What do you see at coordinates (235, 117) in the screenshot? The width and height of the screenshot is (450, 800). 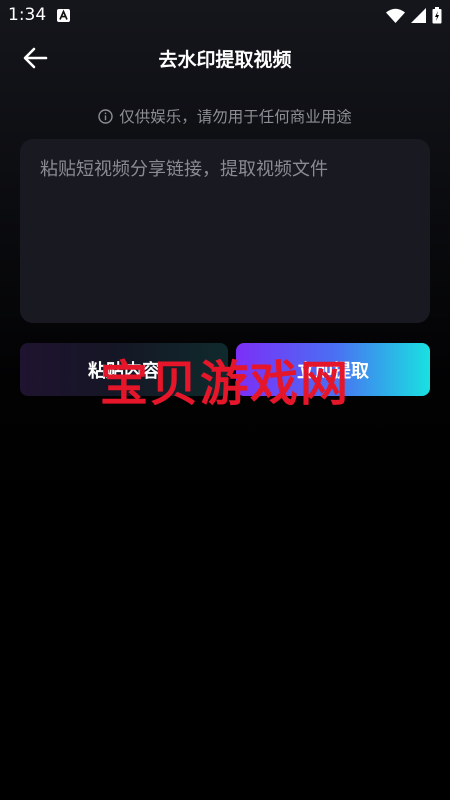 I see `disclaimer-text: 仅供娱乐，请勿用于任何商业用途` at bounding box center [235, 117].